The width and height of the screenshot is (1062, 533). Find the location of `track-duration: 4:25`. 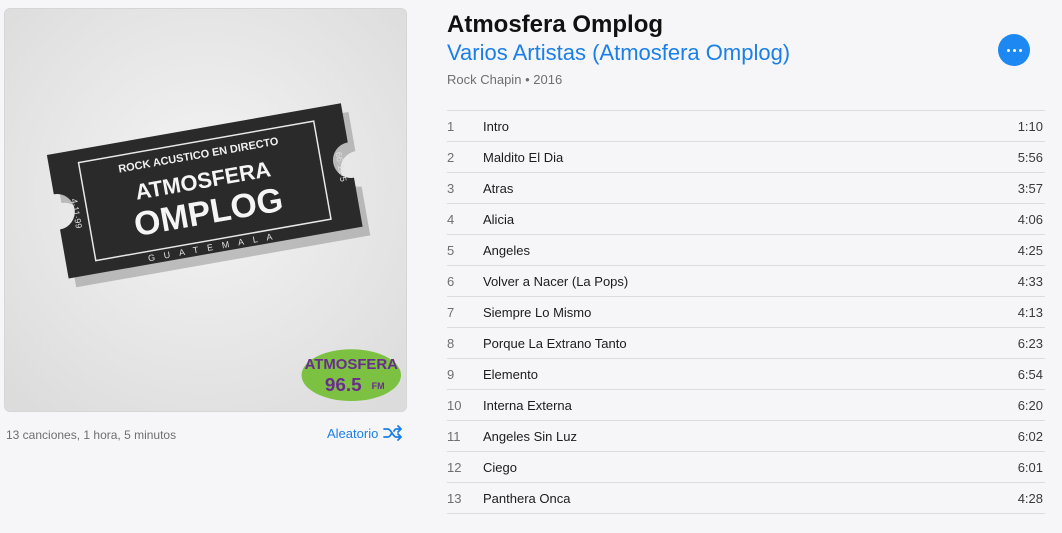

track-duration: 4:25 is located at coordinates (1030, 250).